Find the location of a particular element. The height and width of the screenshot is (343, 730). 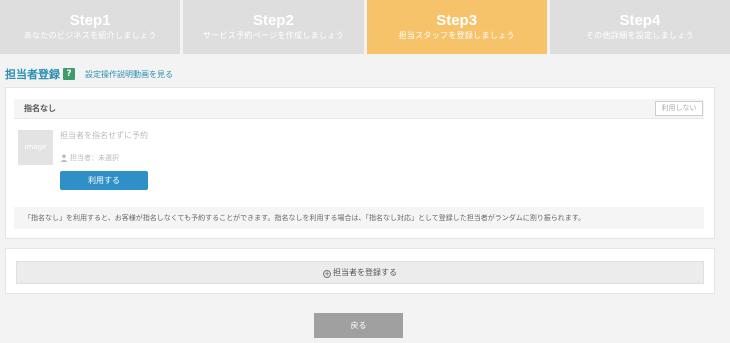

page-title: 担当者登録 is located at coordinates (32, 74).